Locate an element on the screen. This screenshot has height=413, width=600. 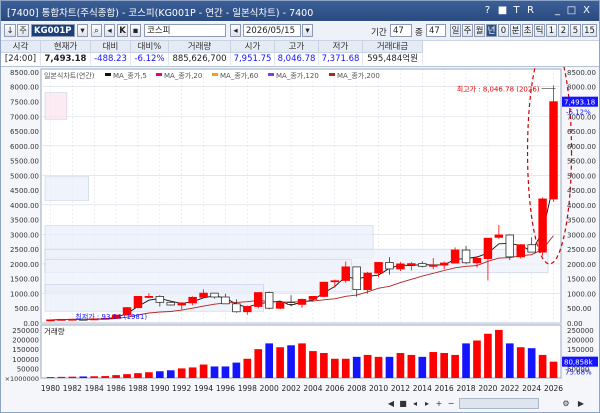
ma-legend-swatch is located at coordinates (159, 74).